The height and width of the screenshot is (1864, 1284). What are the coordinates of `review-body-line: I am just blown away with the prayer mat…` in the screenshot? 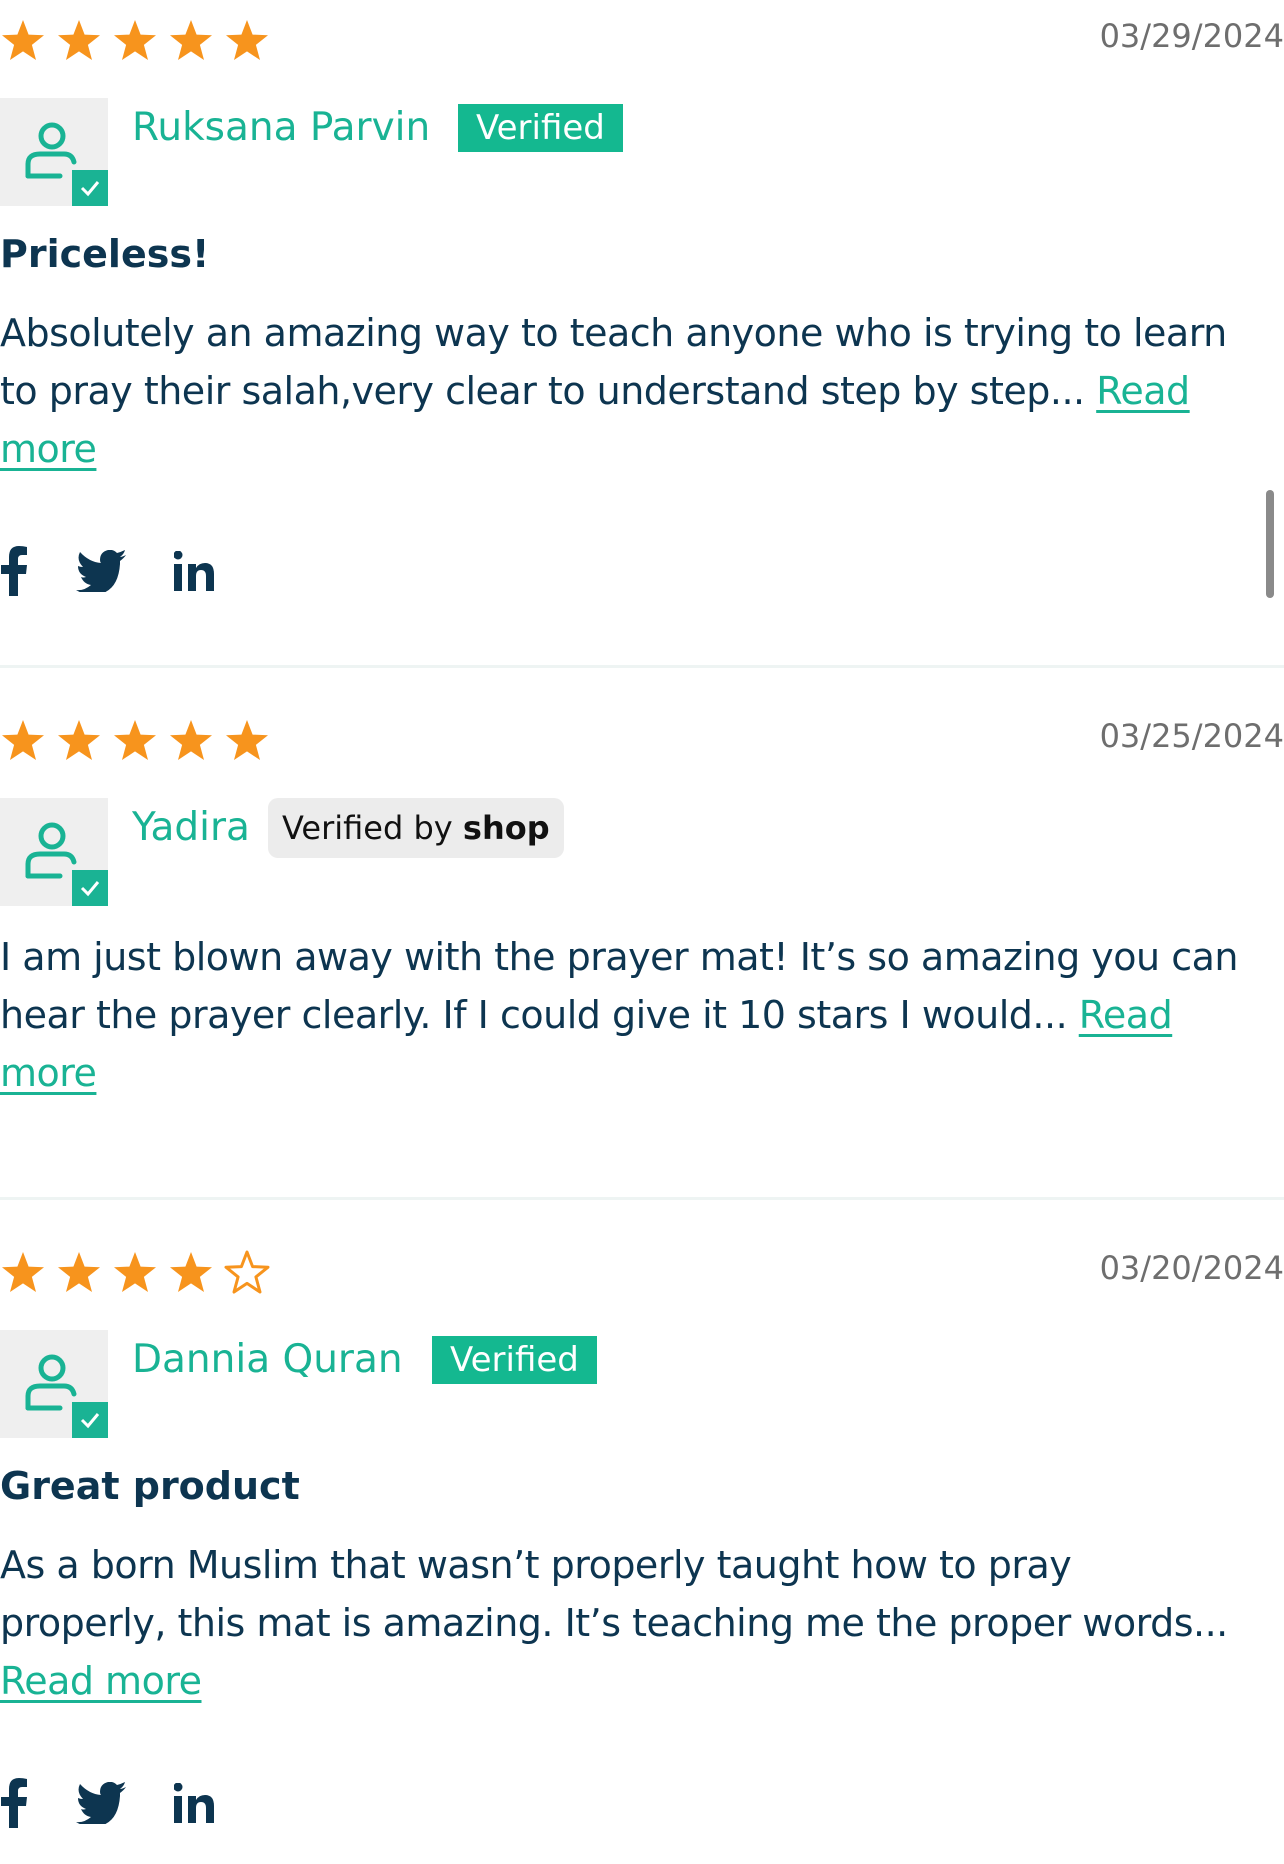 It's located at (619, 957).